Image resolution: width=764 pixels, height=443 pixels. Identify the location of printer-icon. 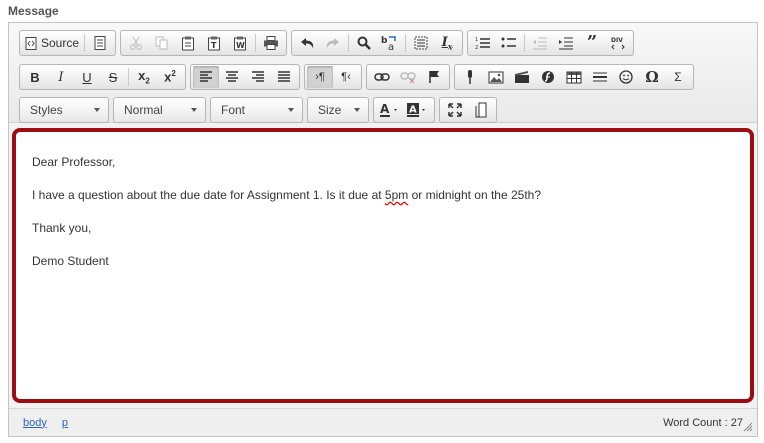
(271, 43).